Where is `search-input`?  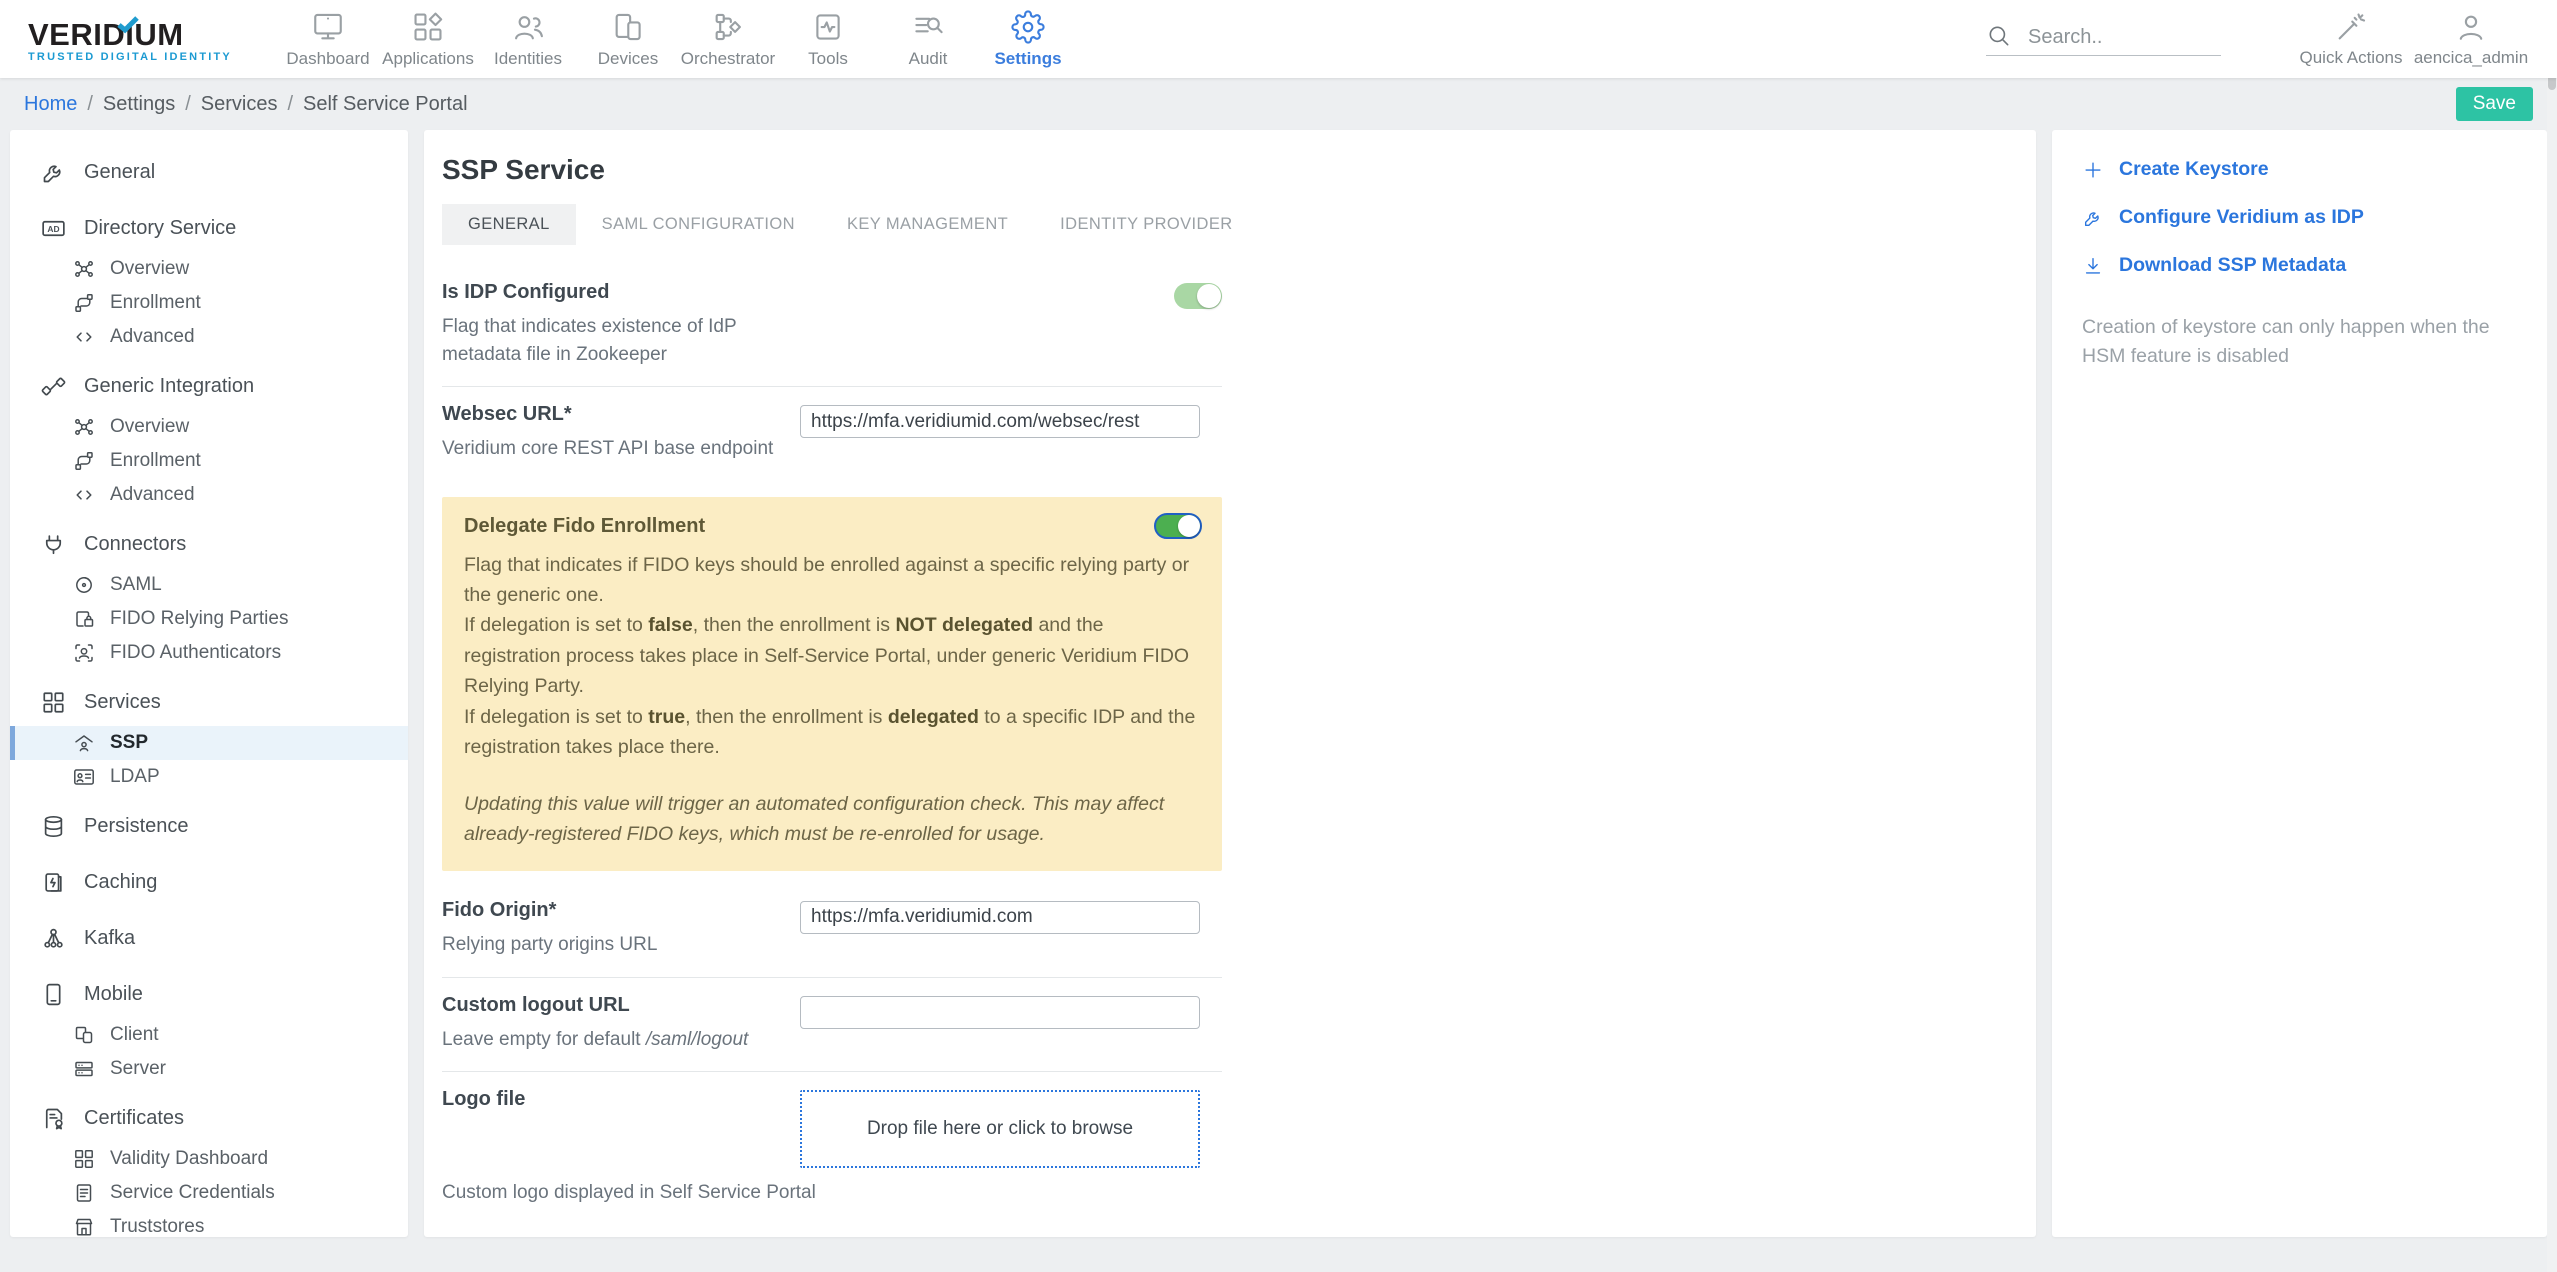 search-input is located at coordinates (2108, 37).